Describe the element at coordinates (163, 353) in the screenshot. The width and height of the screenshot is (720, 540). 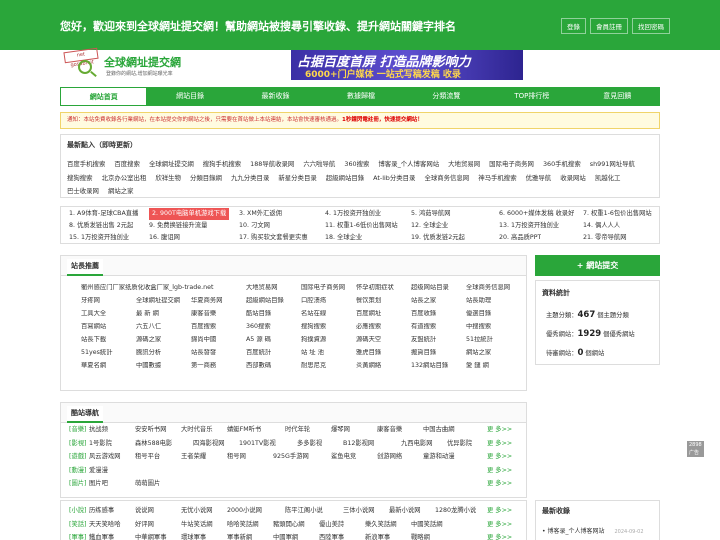
I see `recommended-site-link: 騰訊分析` at that location.